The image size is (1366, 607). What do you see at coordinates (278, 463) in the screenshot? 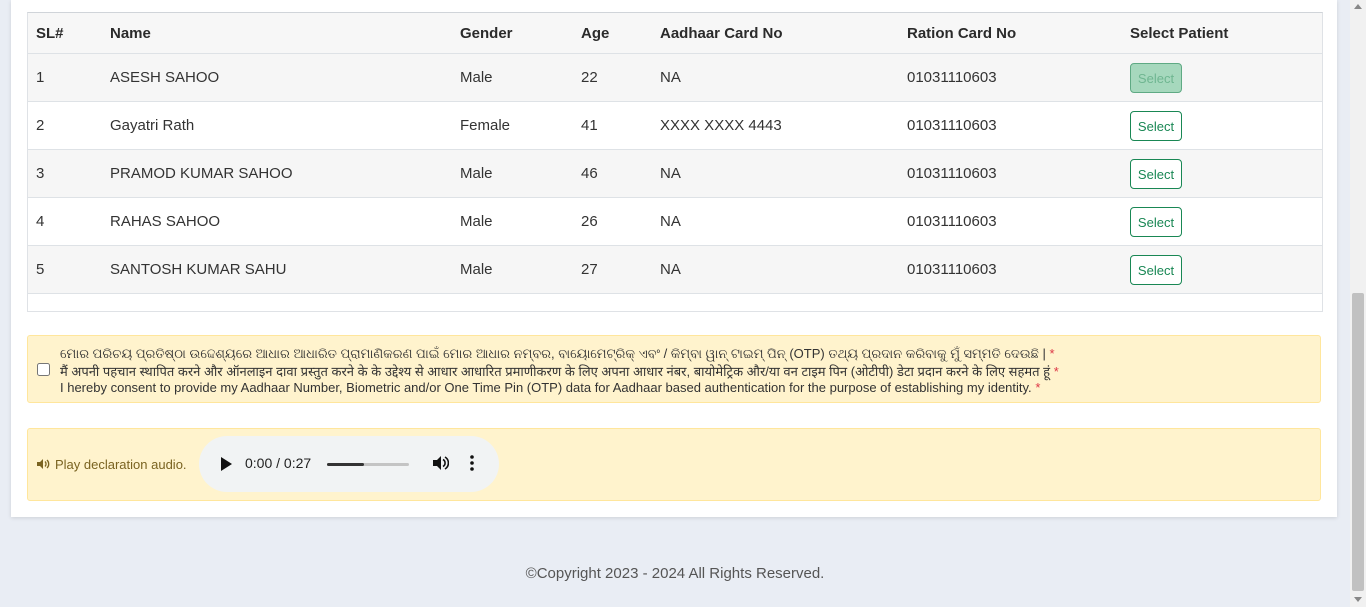
I see `audio-time: 0:00 / 0:27` at bounding box center [278, 463].